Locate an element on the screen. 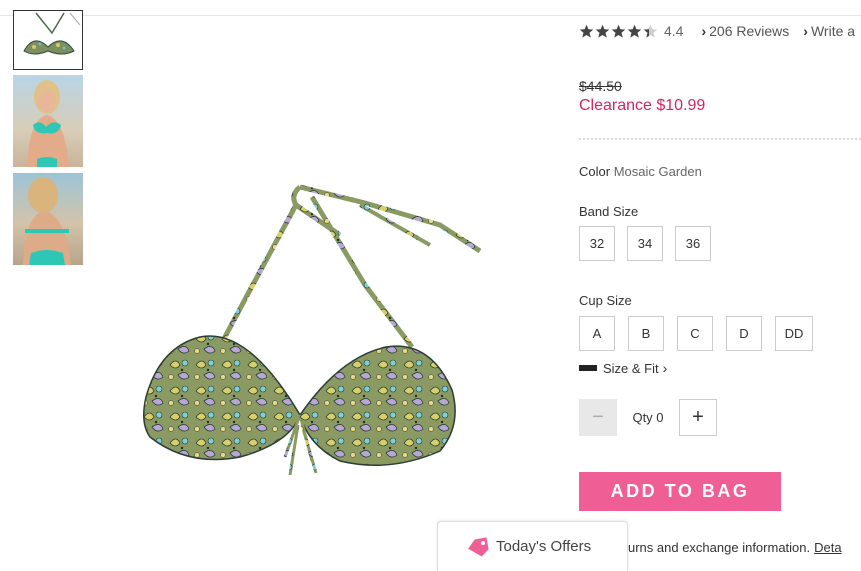 The image size is (861, 571). add-to-bag-button: ADD TO BAG is located at coordinates (680, 491).